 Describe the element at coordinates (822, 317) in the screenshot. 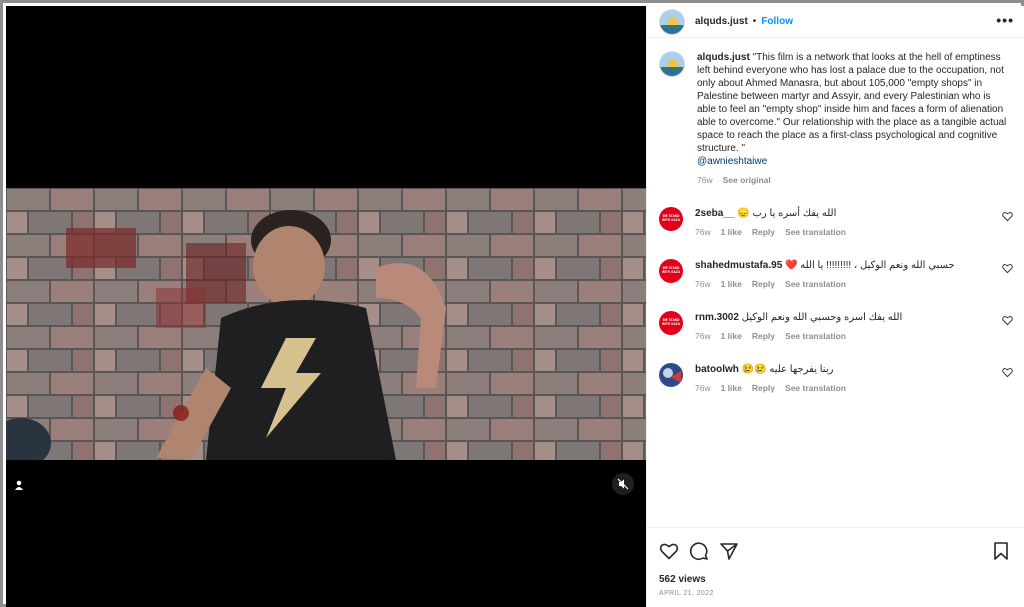

I see `comment-text: الله يفك اسره وحسبي الله ونعم الوكيل` at that location.